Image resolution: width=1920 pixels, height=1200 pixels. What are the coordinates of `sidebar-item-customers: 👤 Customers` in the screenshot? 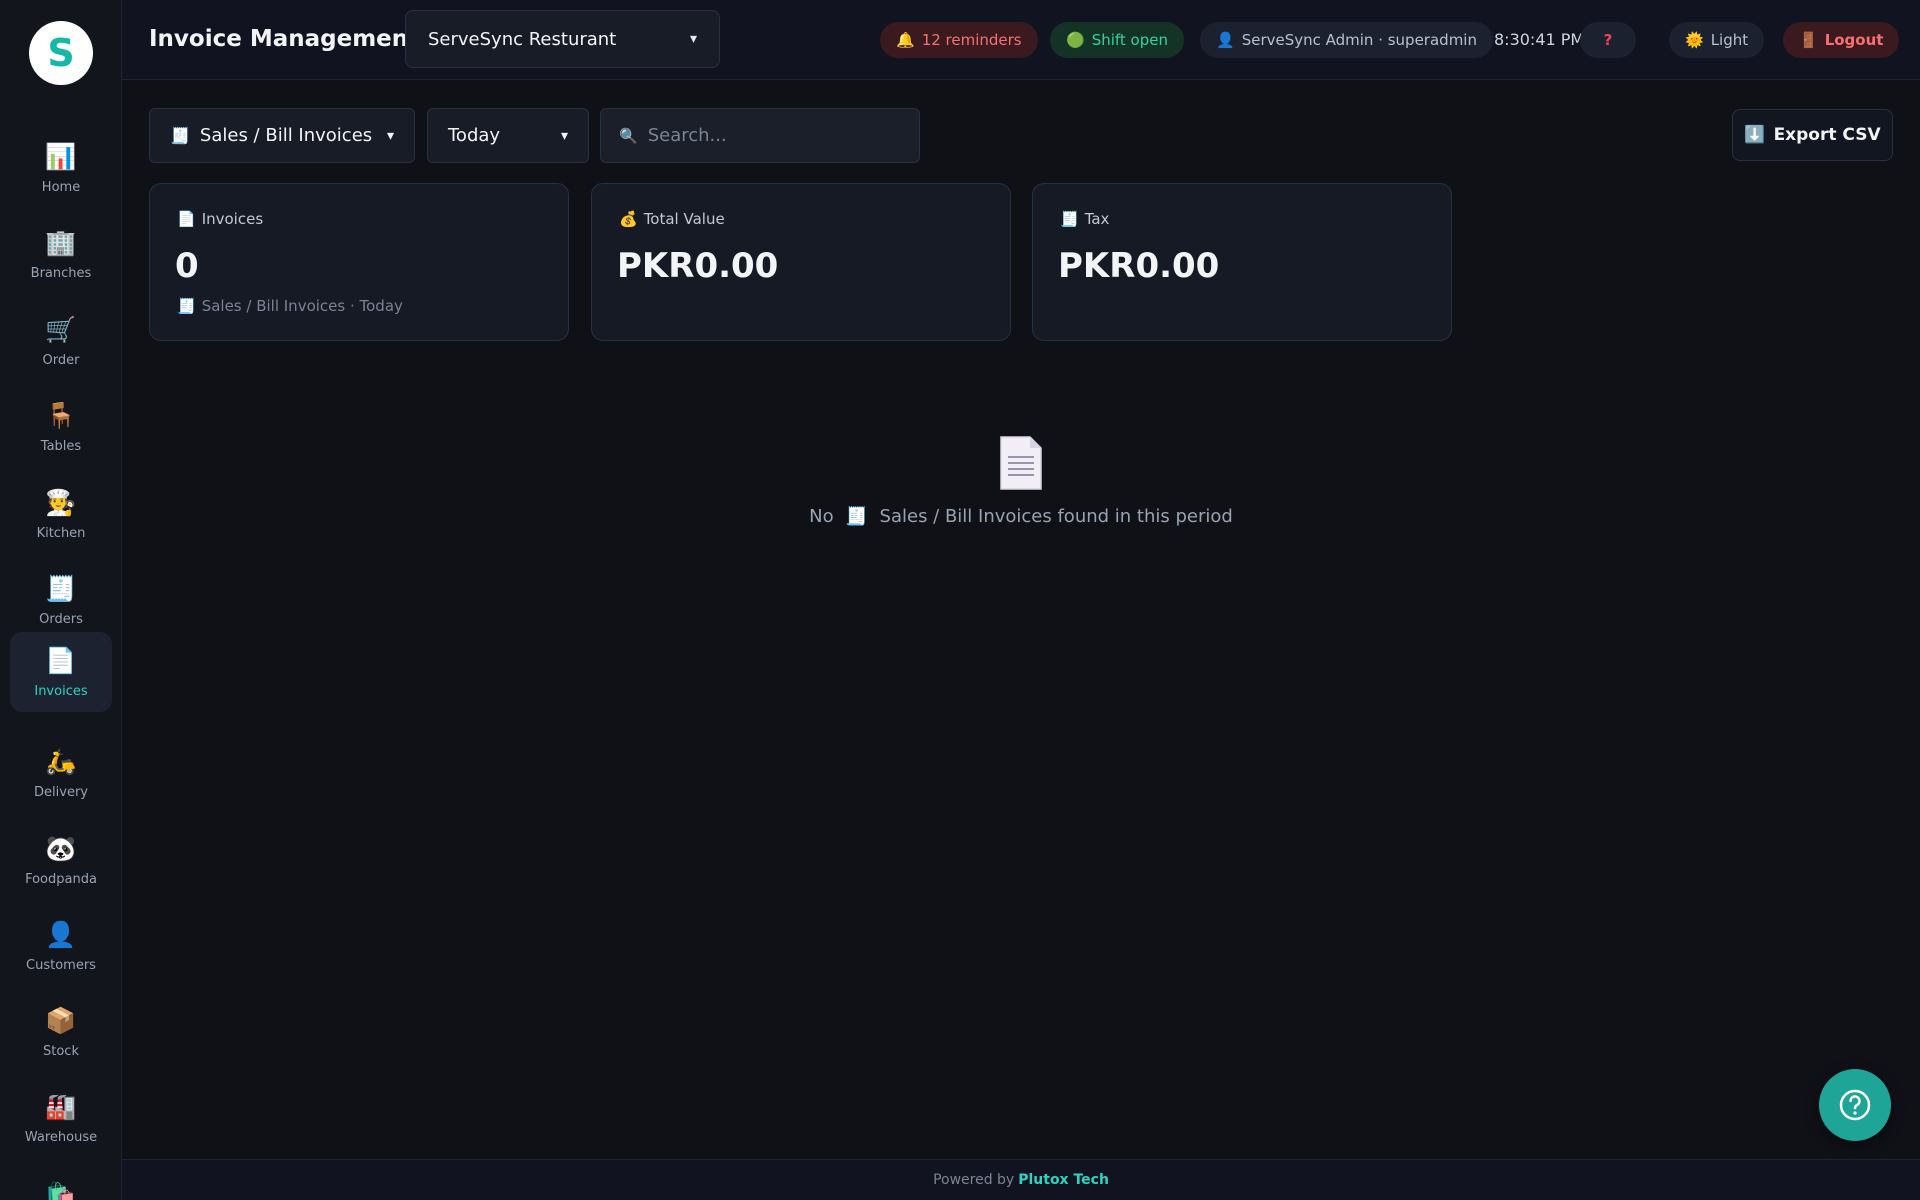 It's located at (61, 946).